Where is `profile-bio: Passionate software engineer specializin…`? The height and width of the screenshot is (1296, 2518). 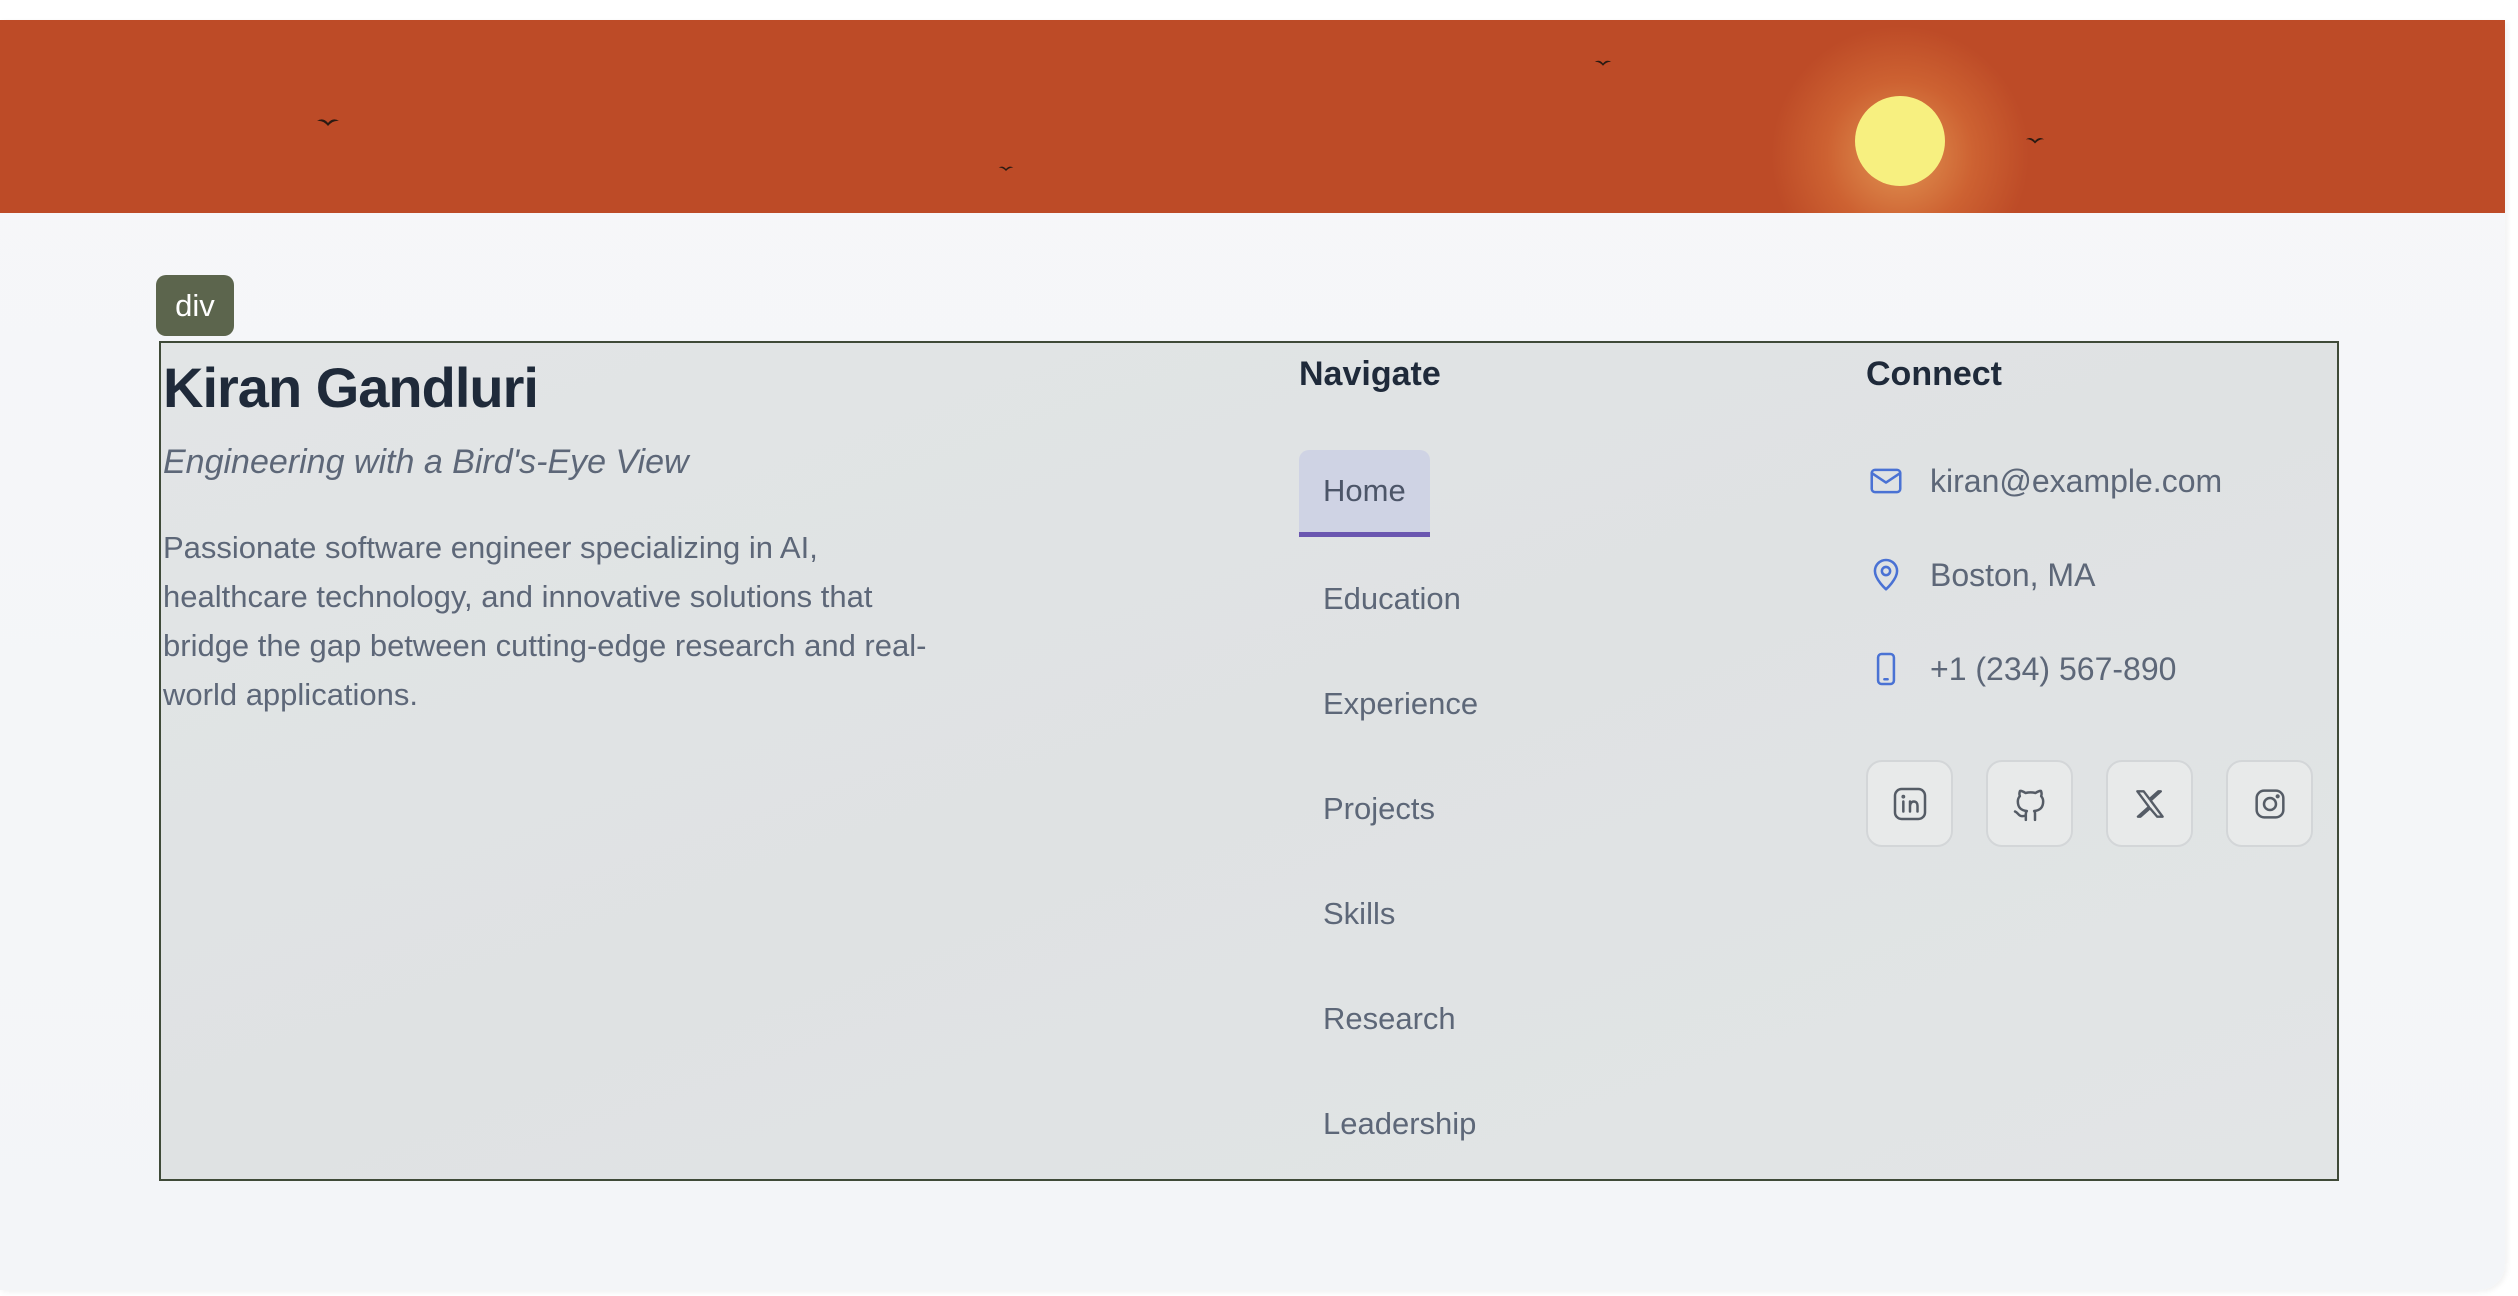 profile-bio: Passionate software engineer specializin… is located at coordinates (545, 621).